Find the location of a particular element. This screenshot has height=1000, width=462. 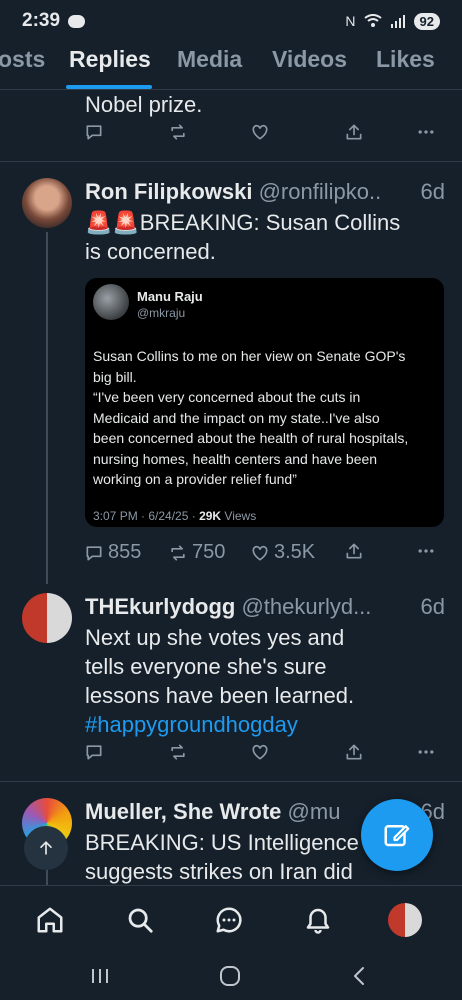

quote-line: big bill. is located at coordinates (115, 376).